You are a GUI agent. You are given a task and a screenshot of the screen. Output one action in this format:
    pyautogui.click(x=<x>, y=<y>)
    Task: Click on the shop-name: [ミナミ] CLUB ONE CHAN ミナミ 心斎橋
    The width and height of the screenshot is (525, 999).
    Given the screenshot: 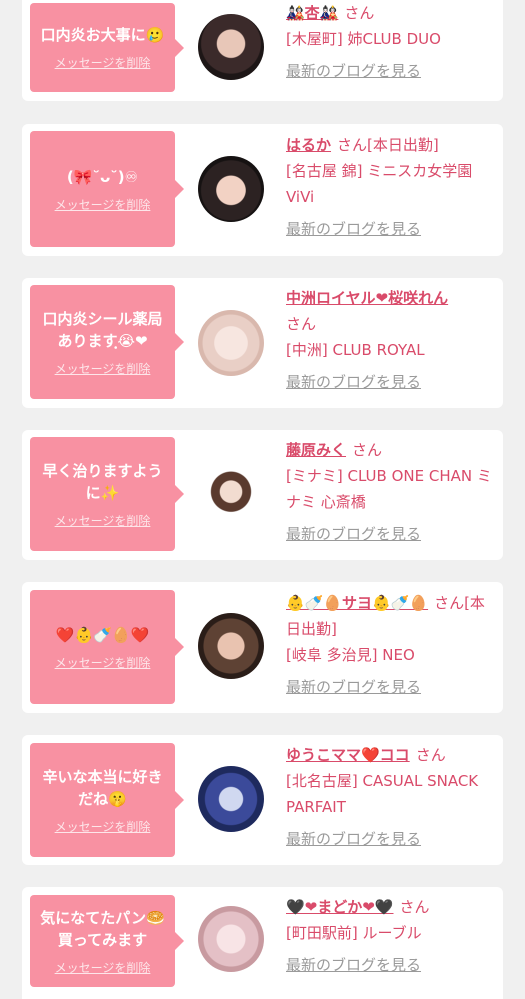 What is the action you would take?
    pyautogui.click(x=389, y=489)
    